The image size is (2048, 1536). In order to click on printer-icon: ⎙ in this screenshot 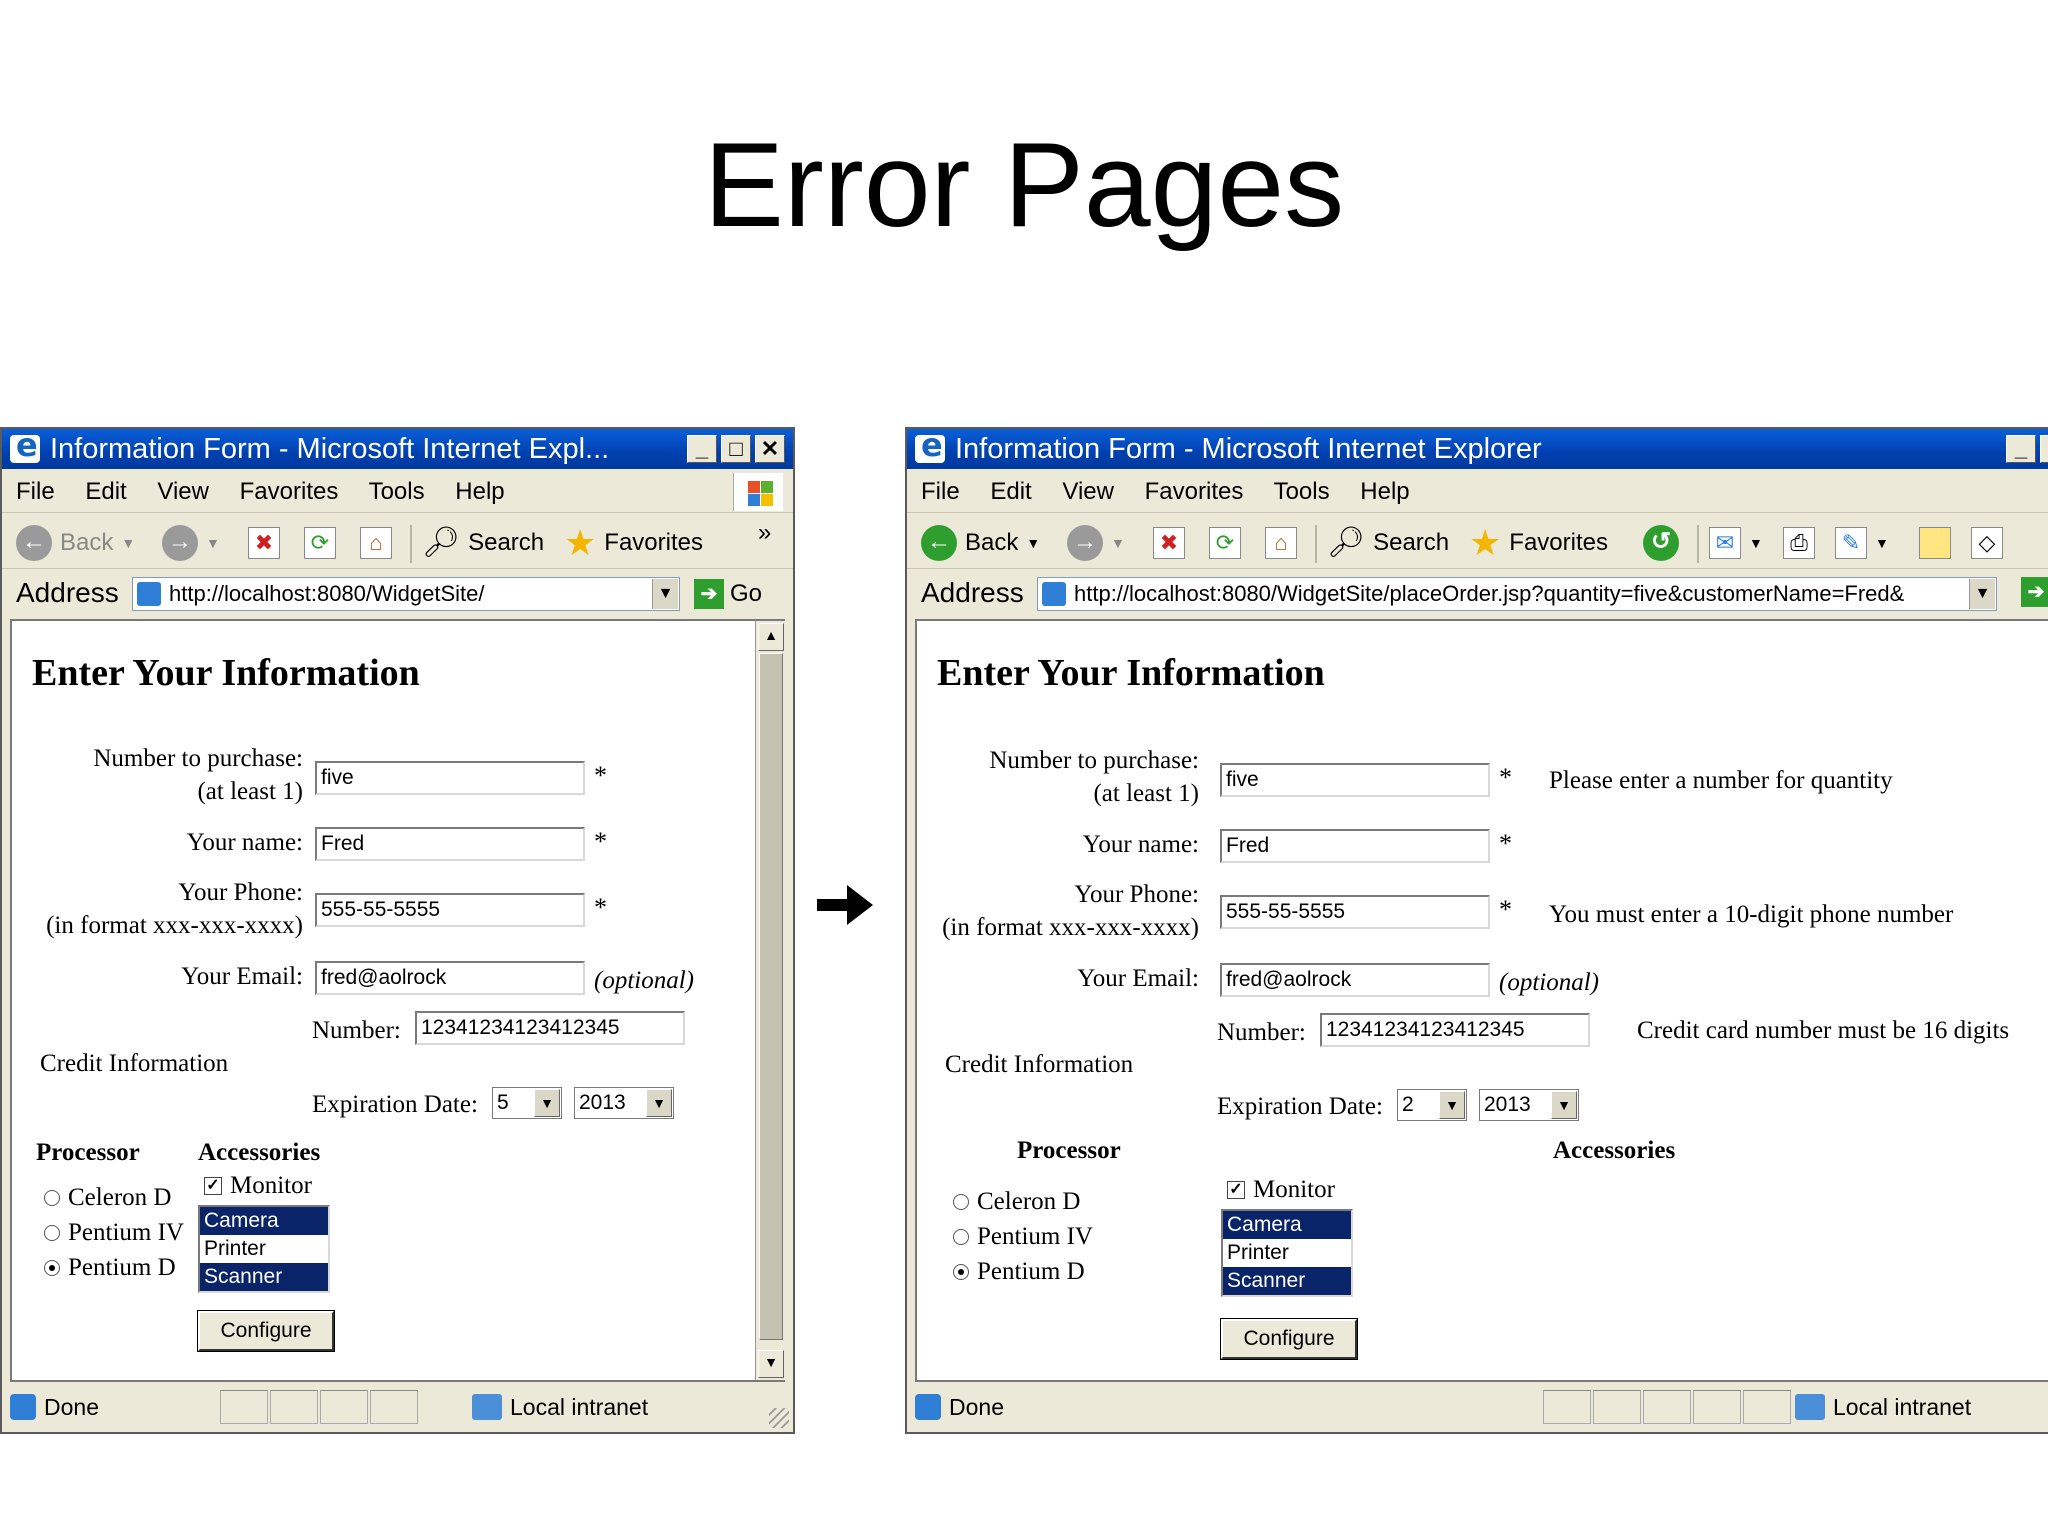, I will do `click(1799, 543)`.